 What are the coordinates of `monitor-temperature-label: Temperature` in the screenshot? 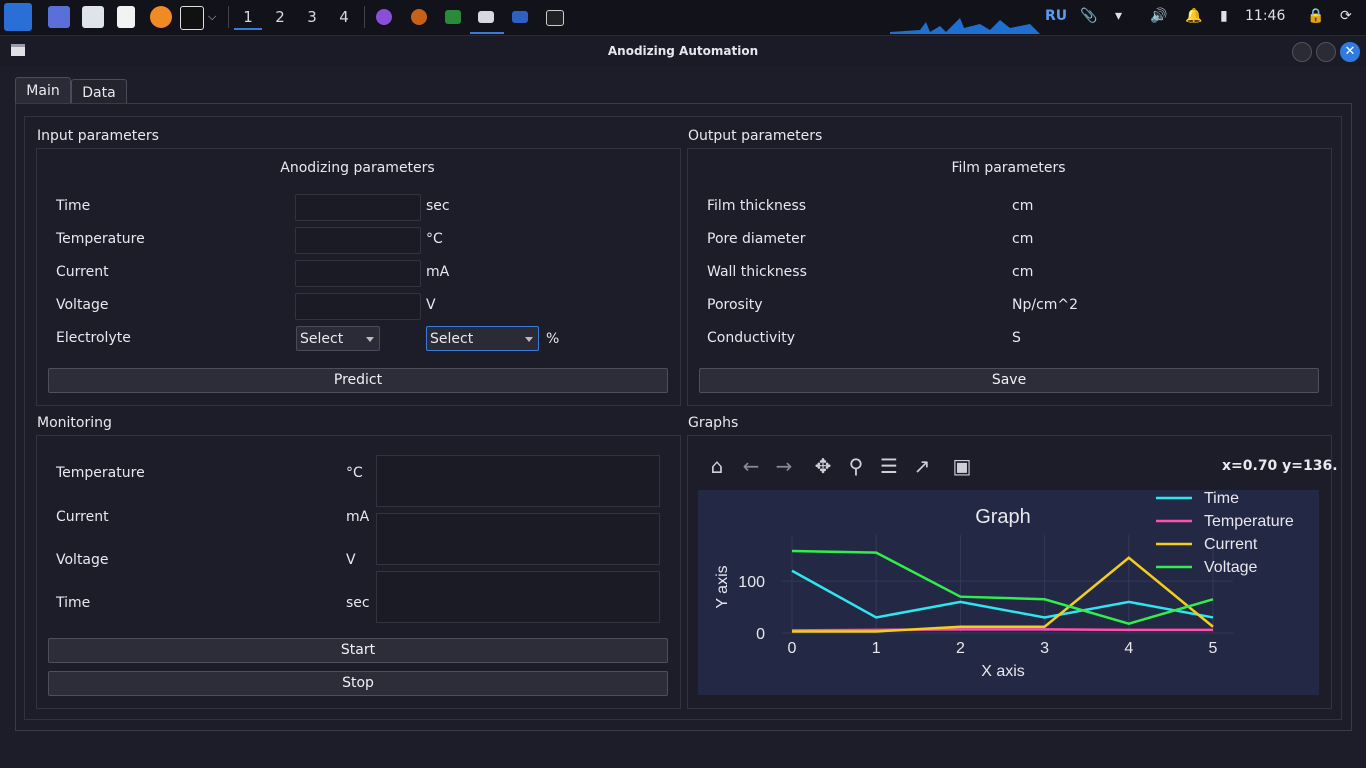 It's located at (100, 473).